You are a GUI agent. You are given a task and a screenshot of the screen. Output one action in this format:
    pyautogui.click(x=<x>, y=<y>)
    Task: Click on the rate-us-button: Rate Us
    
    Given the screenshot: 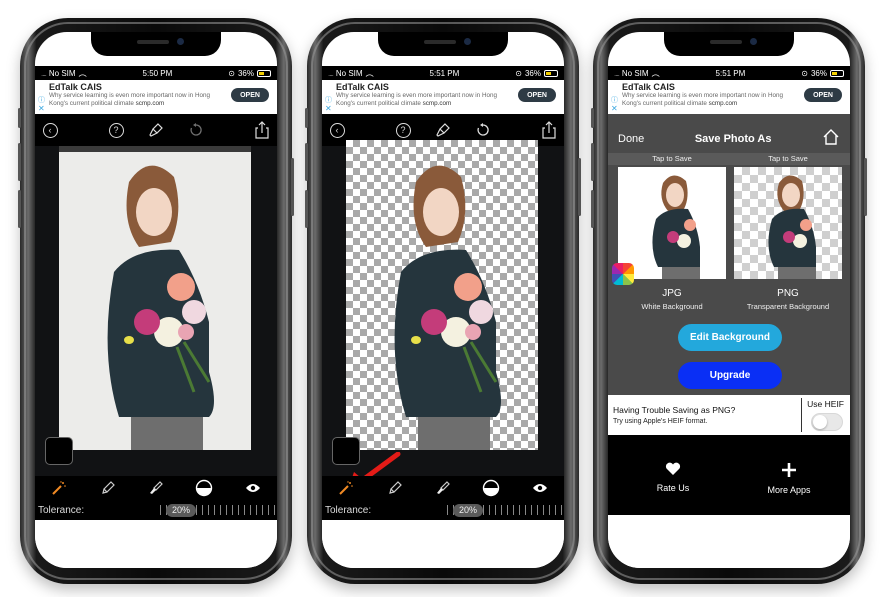 What is the action you would take?
    pyautogui.click(x=673, y=477)
    